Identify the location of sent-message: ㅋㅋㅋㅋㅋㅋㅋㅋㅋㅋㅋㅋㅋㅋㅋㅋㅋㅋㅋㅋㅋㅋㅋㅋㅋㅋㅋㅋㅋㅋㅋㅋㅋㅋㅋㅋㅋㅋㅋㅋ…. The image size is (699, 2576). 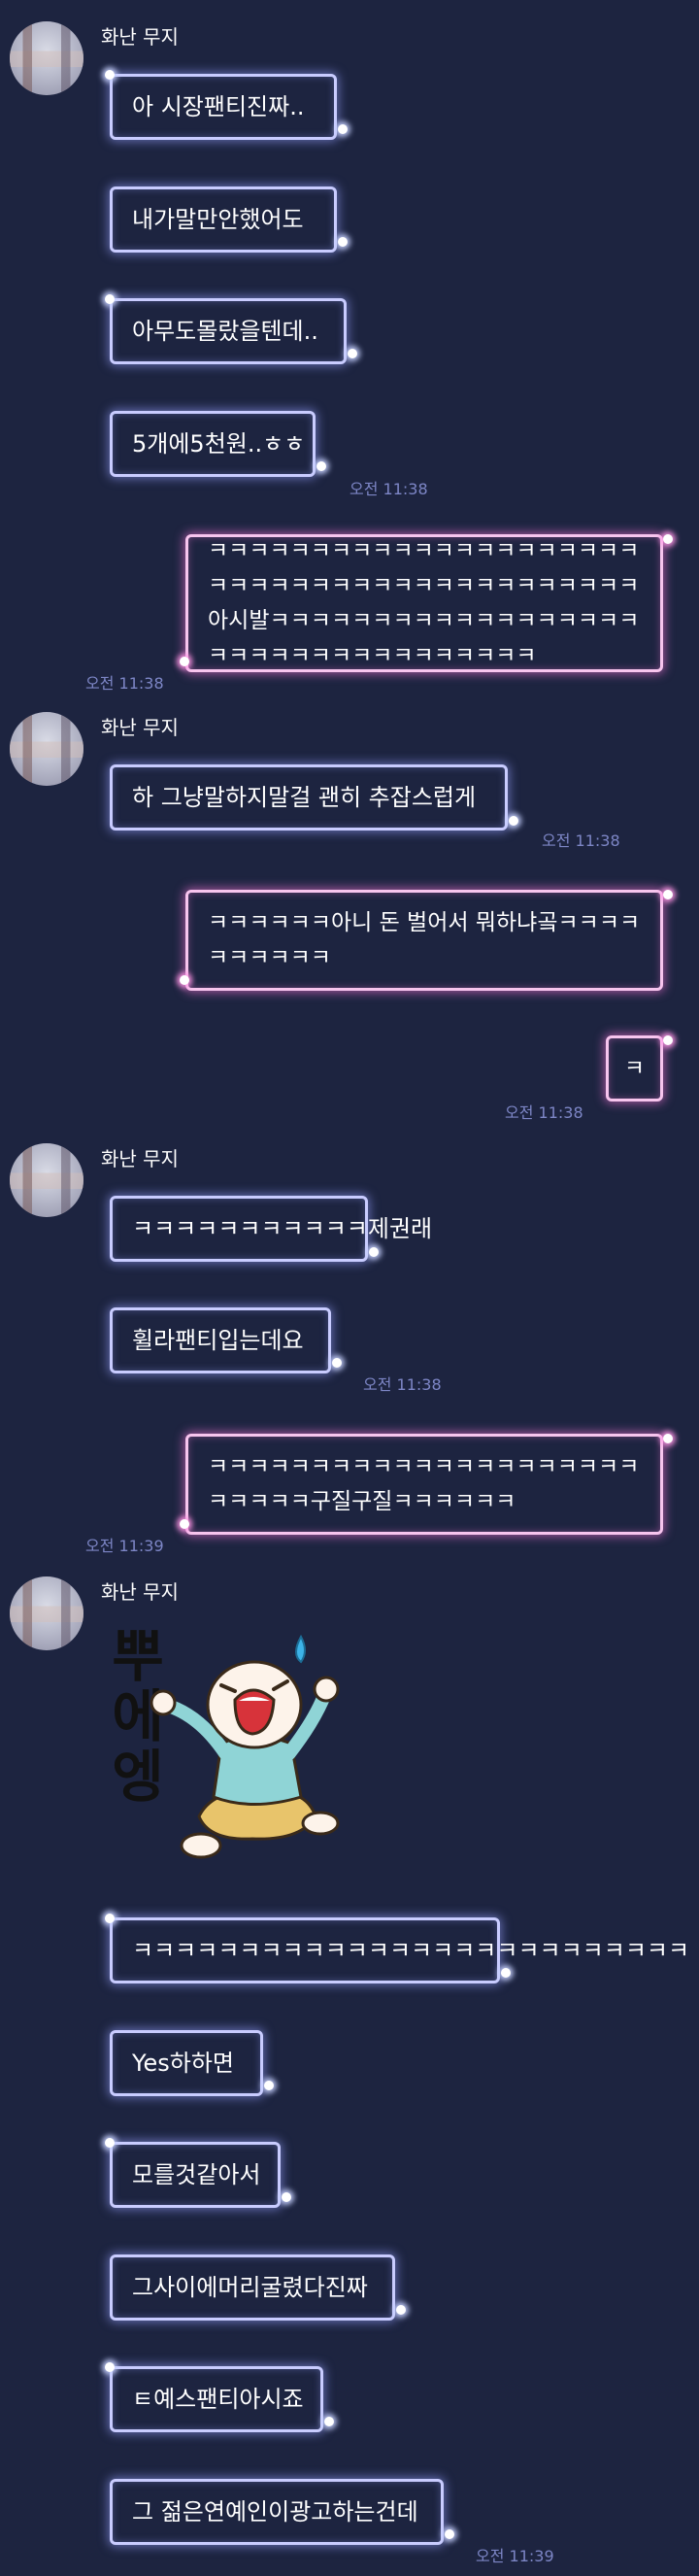
(424, 603).